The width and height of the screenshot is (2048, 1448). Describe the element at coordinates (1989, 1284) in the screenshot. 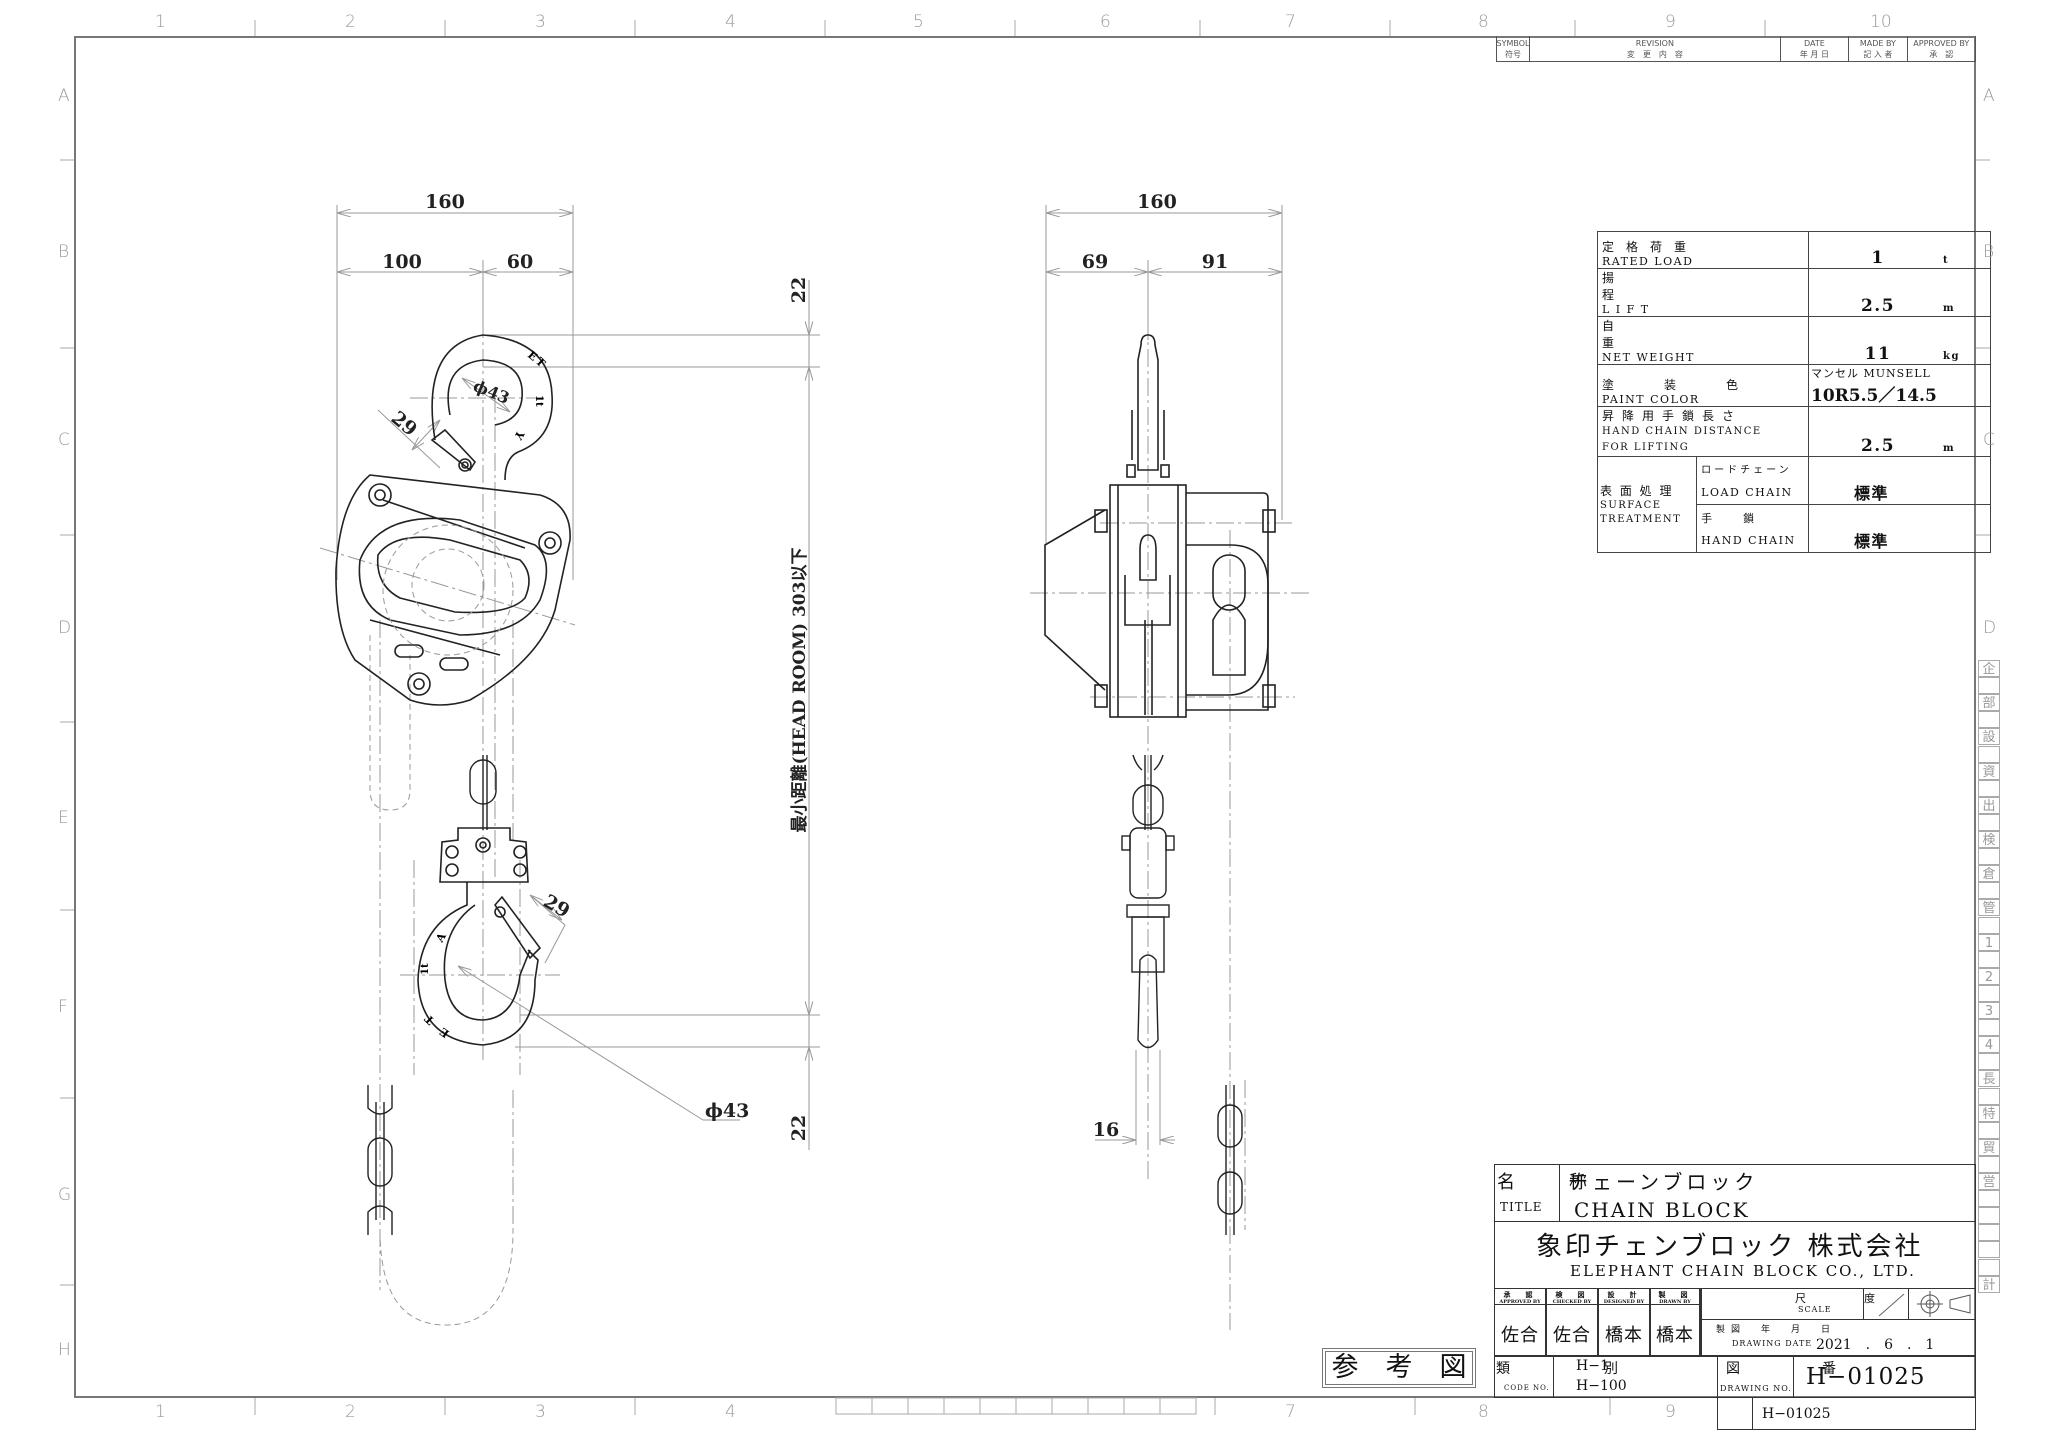

I see `side-strip-cell: 計` at that location.